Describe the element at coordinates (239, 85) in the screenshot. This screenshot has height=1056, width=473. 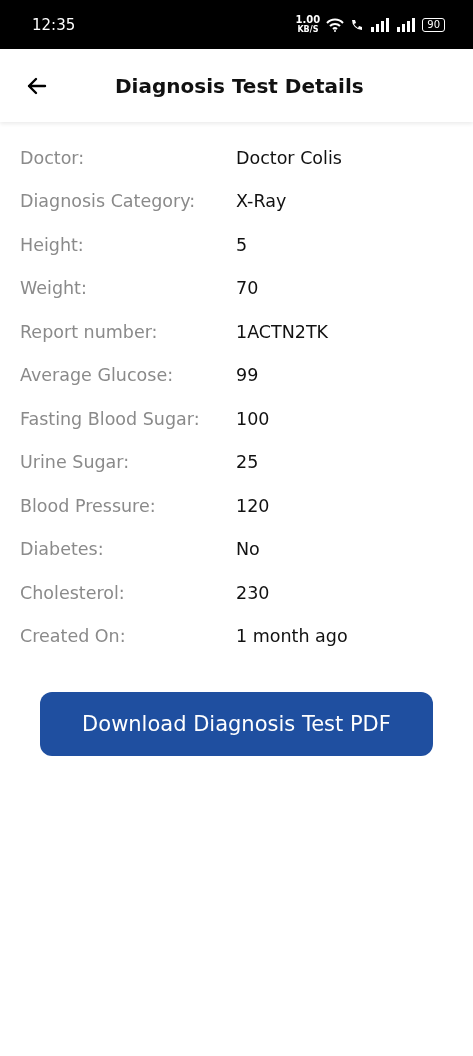
I see `page-title: Diagnosis Test Details` at that location.